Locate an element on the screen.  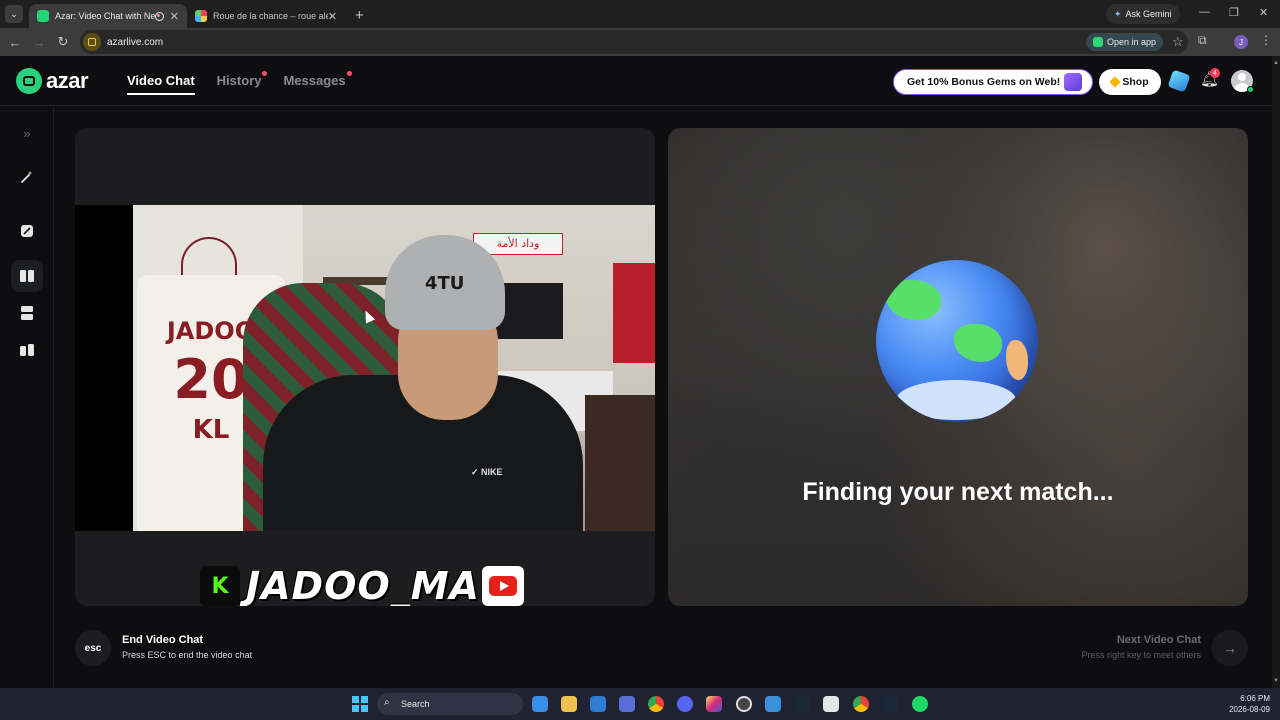
tab-search-dropdown: ⌄ is located at coordinates (14, 14).